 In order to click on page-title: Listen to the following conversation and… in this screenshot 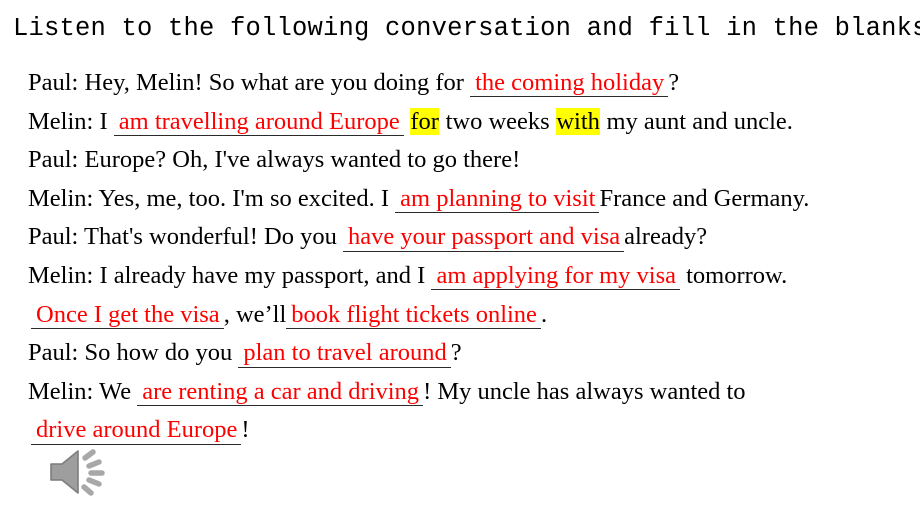, I will do `click(466, 28)`.